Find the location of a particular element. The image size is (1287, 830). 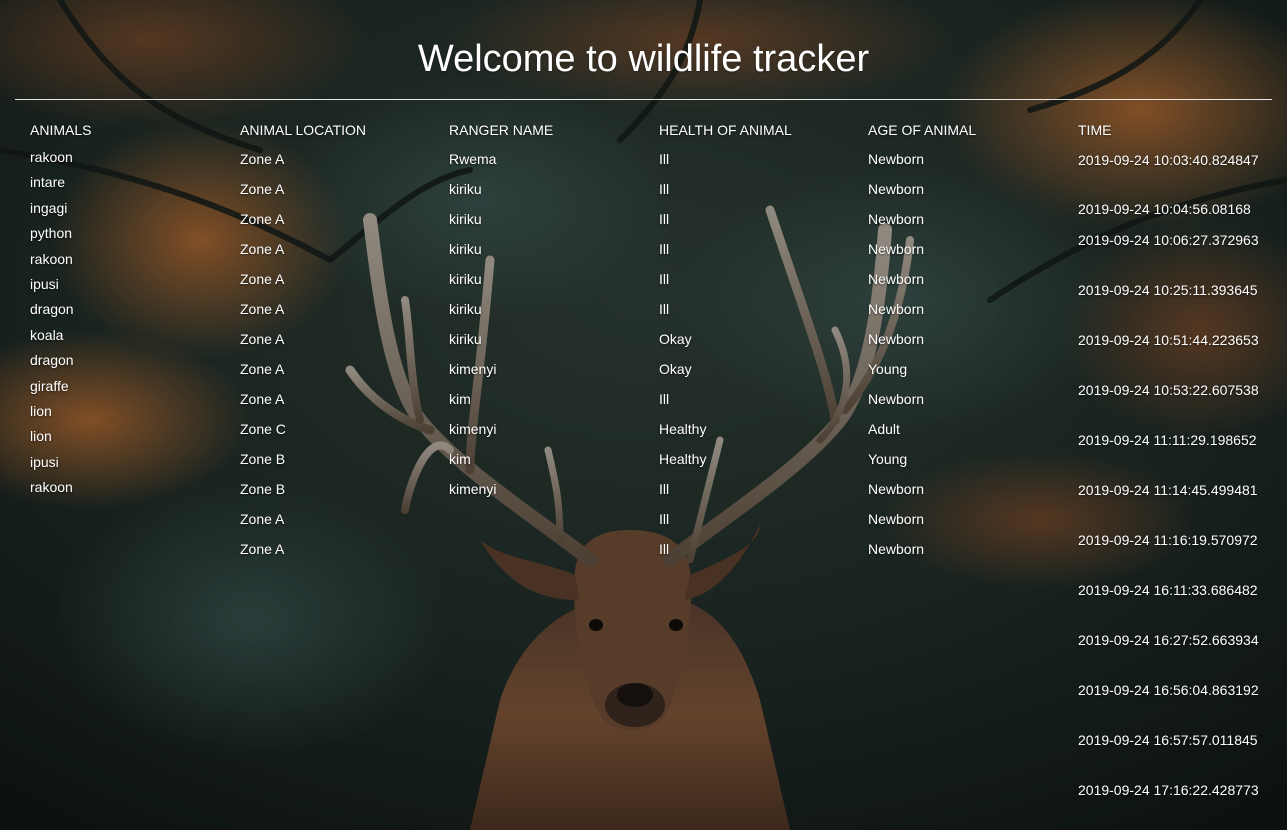

animal-location: Zone C is located at coordinates (263, 429).